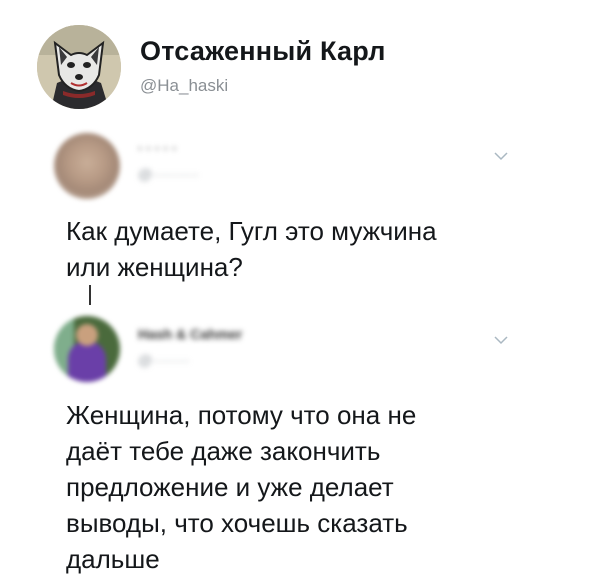 The image size is (600, 581). What do you see at coordinates (263, 51) in the screenshot?
I see `header-display-name: Отсаженный Карл` at bounding box center [263, 51].